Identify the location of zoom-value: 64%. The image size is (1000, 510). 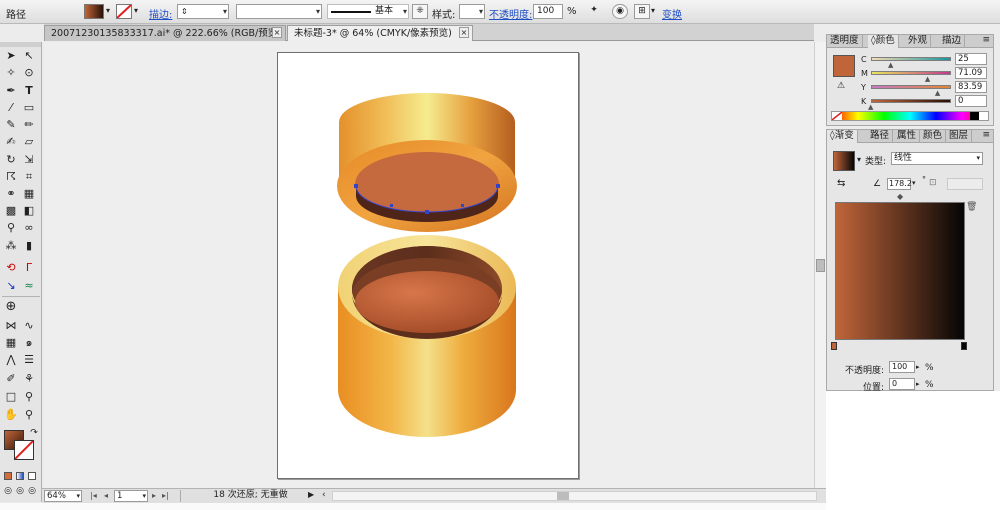
(56, 496).